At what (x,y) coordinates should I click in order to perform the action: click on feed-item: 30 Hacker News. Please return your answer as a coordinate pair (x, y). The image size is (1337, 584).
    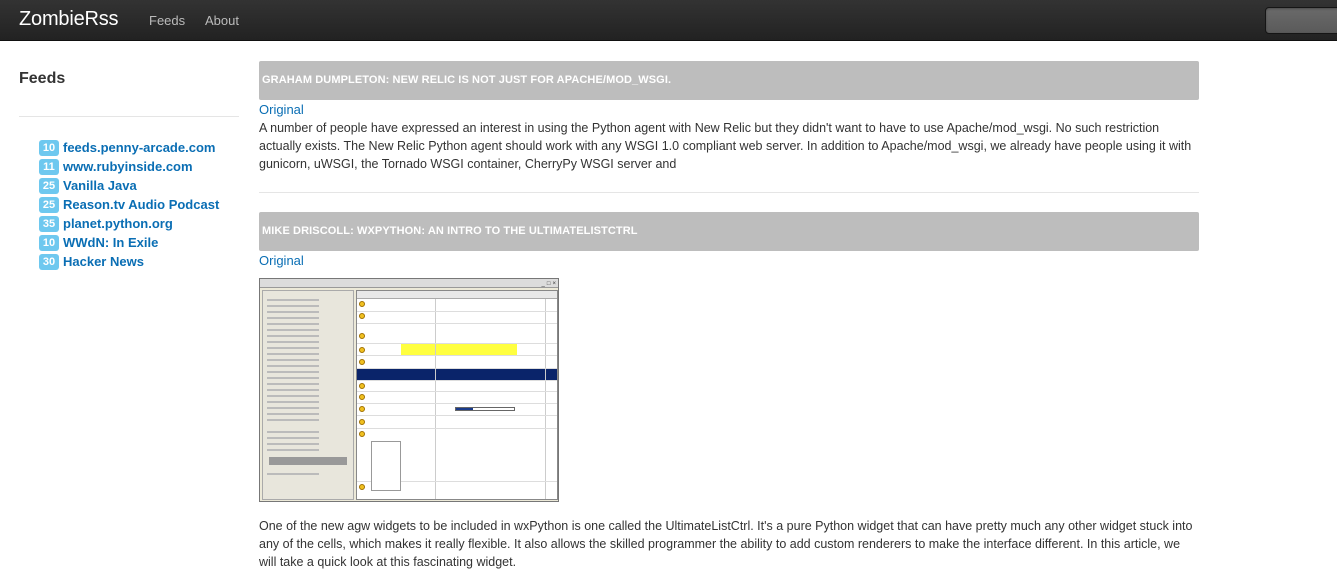
    Looking at the image, I should click on (129, 261).